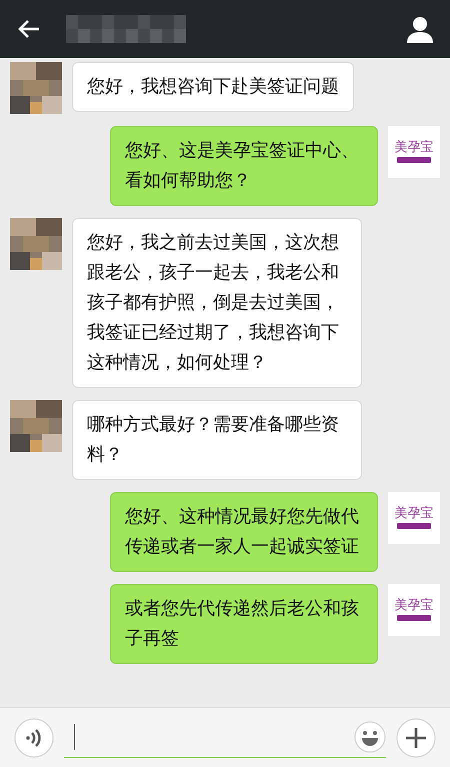 This screenshot has width=450, height=767. Describe the element at coordinates (244, 166) in the screenshot. I see `message-bubble: 您好、这是美孕宝签证中心、看如何帮助您？` at that location.